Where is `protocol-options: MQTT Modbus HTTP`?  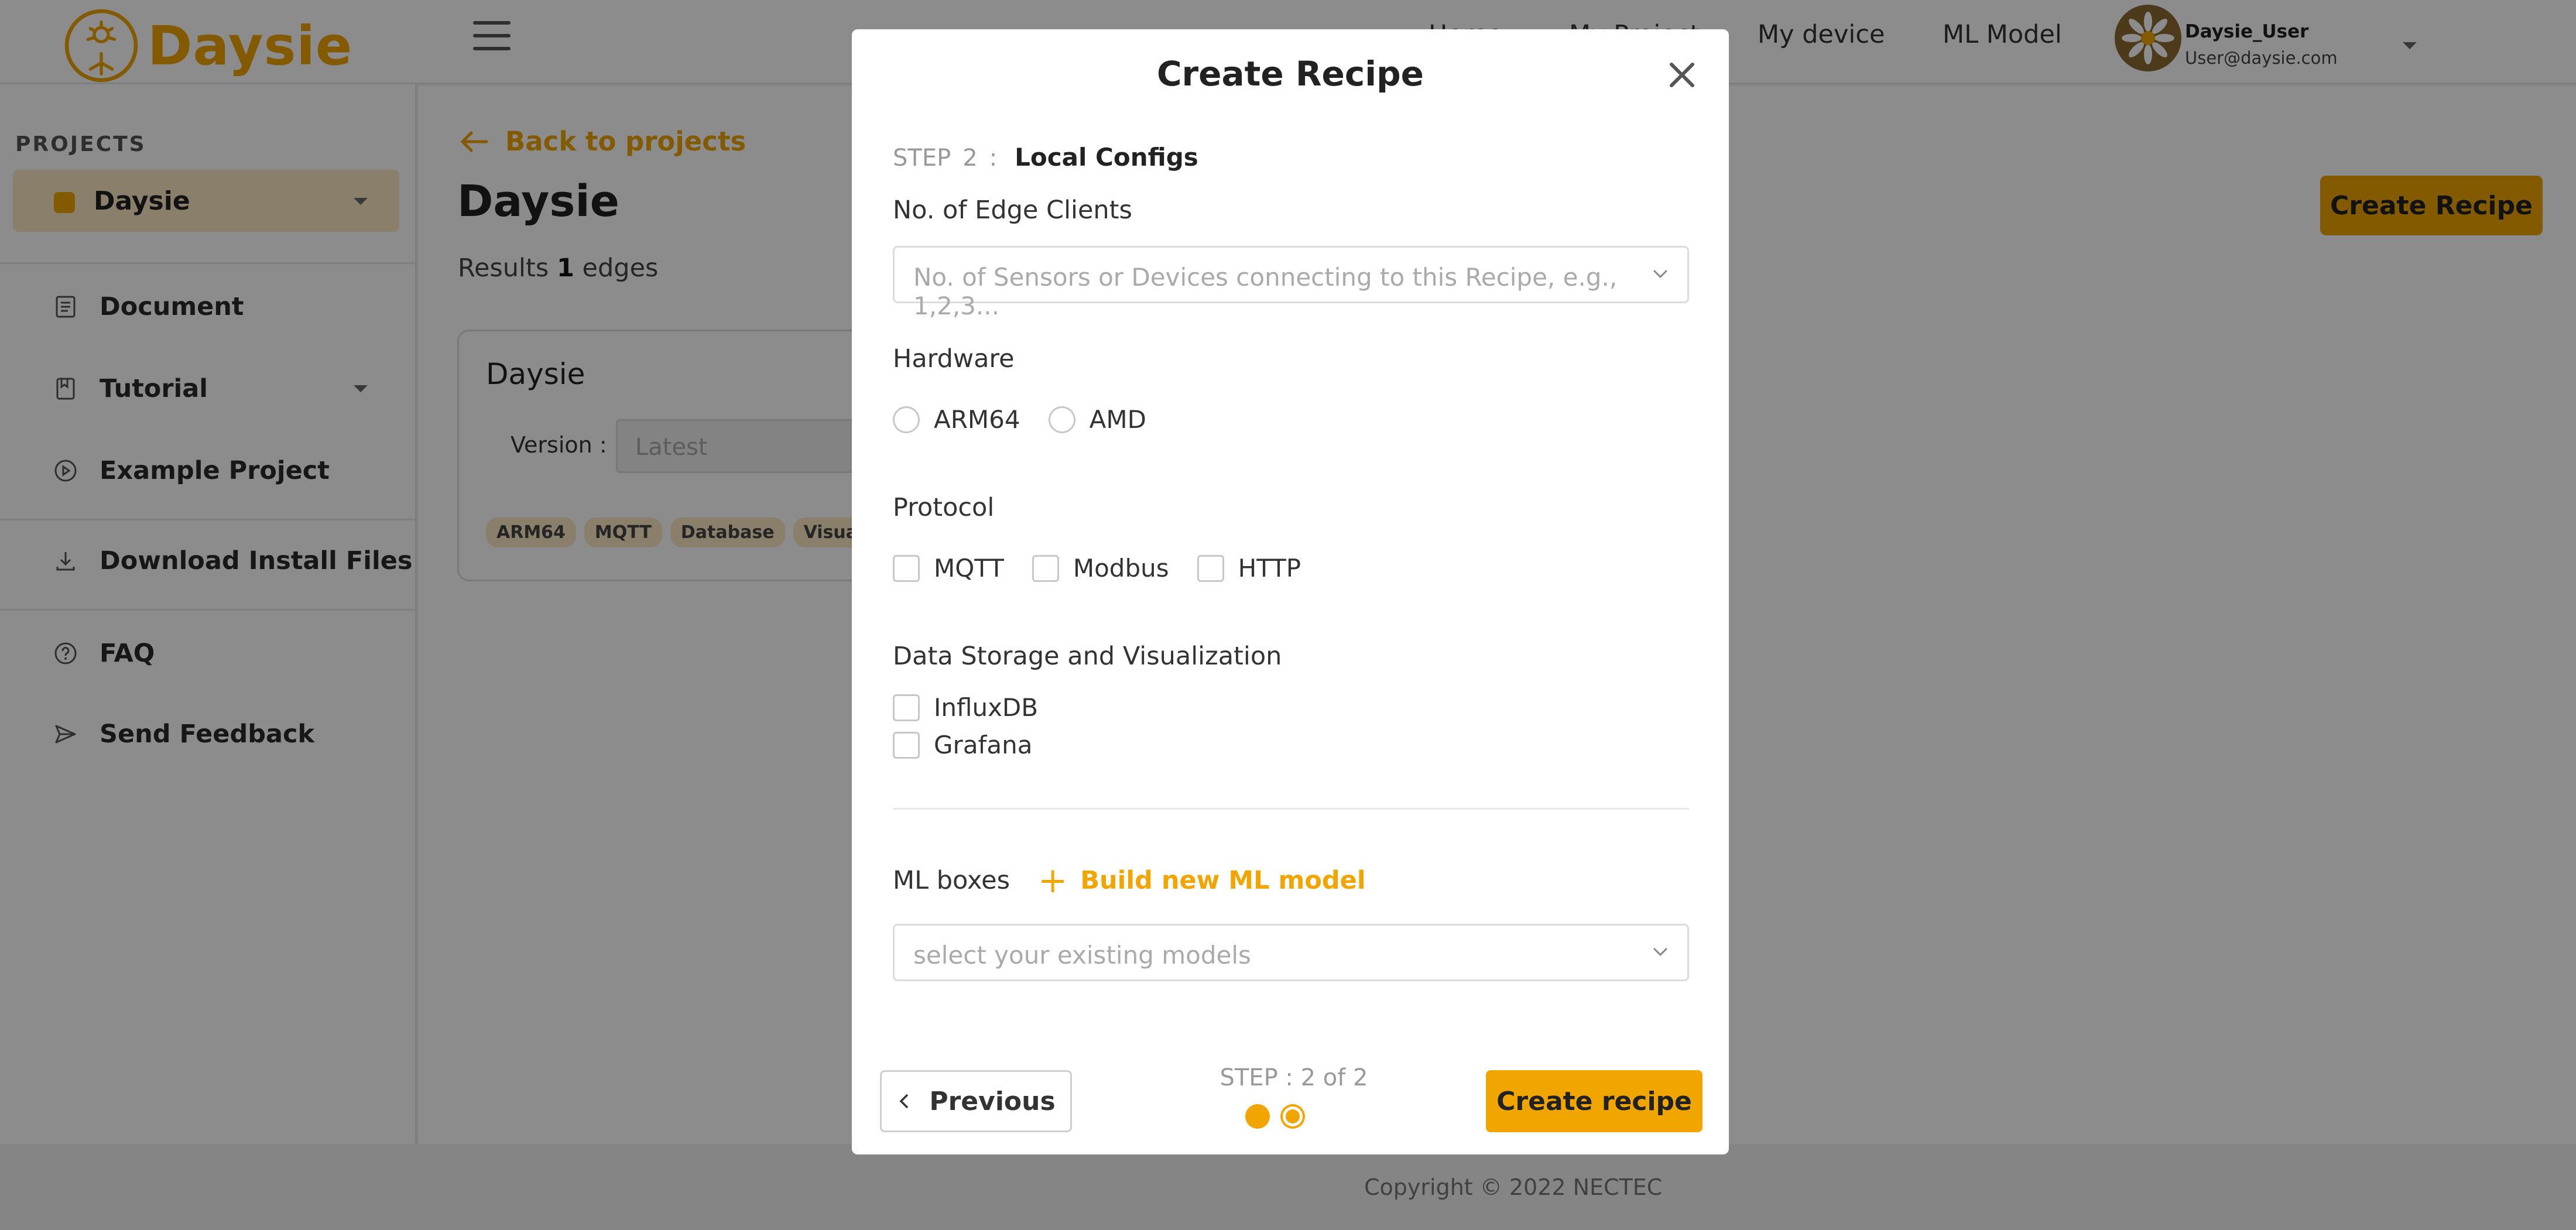 protocol-options: MQTT Modbus HTTP is located at coordinates (1111, 568).